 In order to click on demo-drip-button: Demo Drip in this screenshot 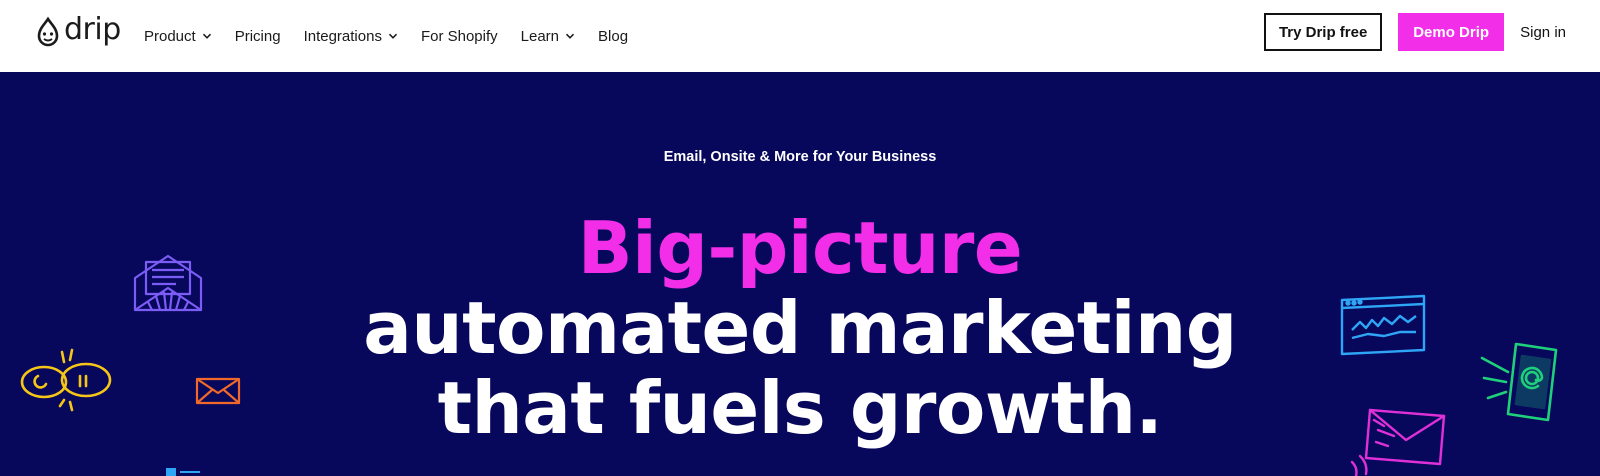, I will do `click(1451, 32)`.